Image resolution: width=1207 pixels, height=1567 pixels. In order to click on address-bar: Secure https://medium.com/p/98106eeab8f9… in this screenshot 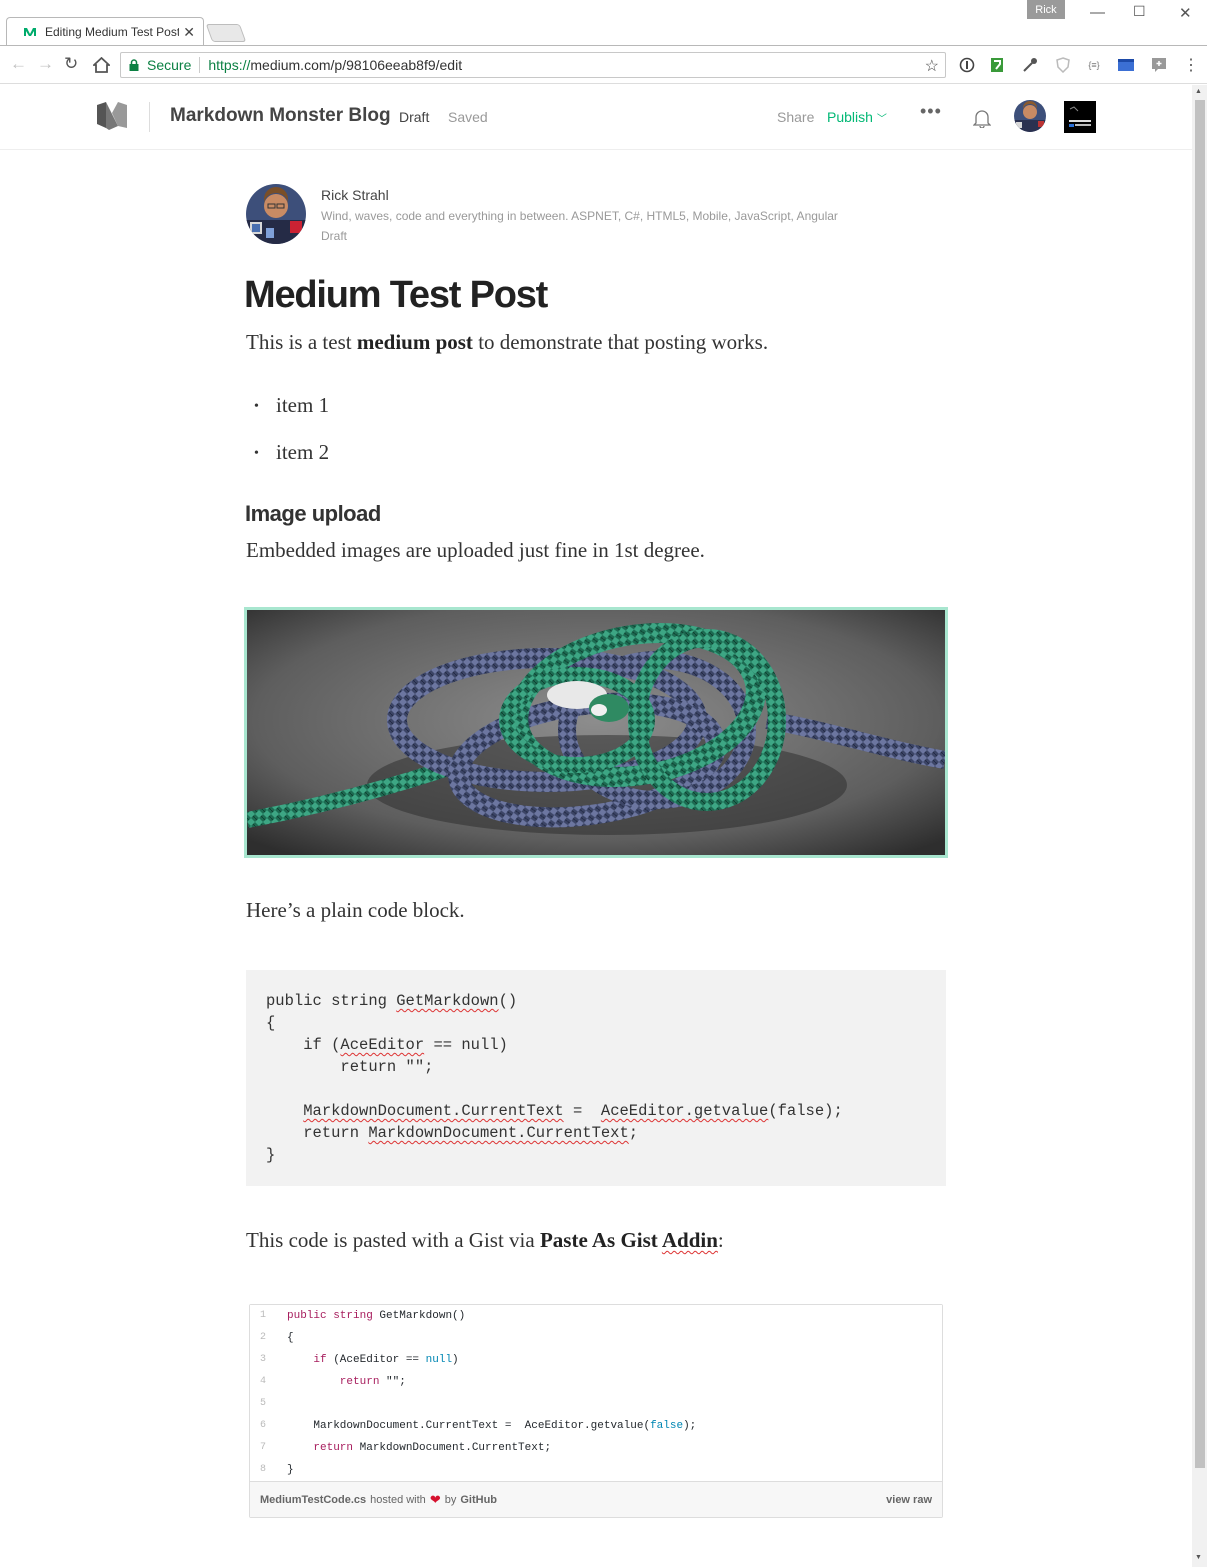, I will do `click(533, 65)`.